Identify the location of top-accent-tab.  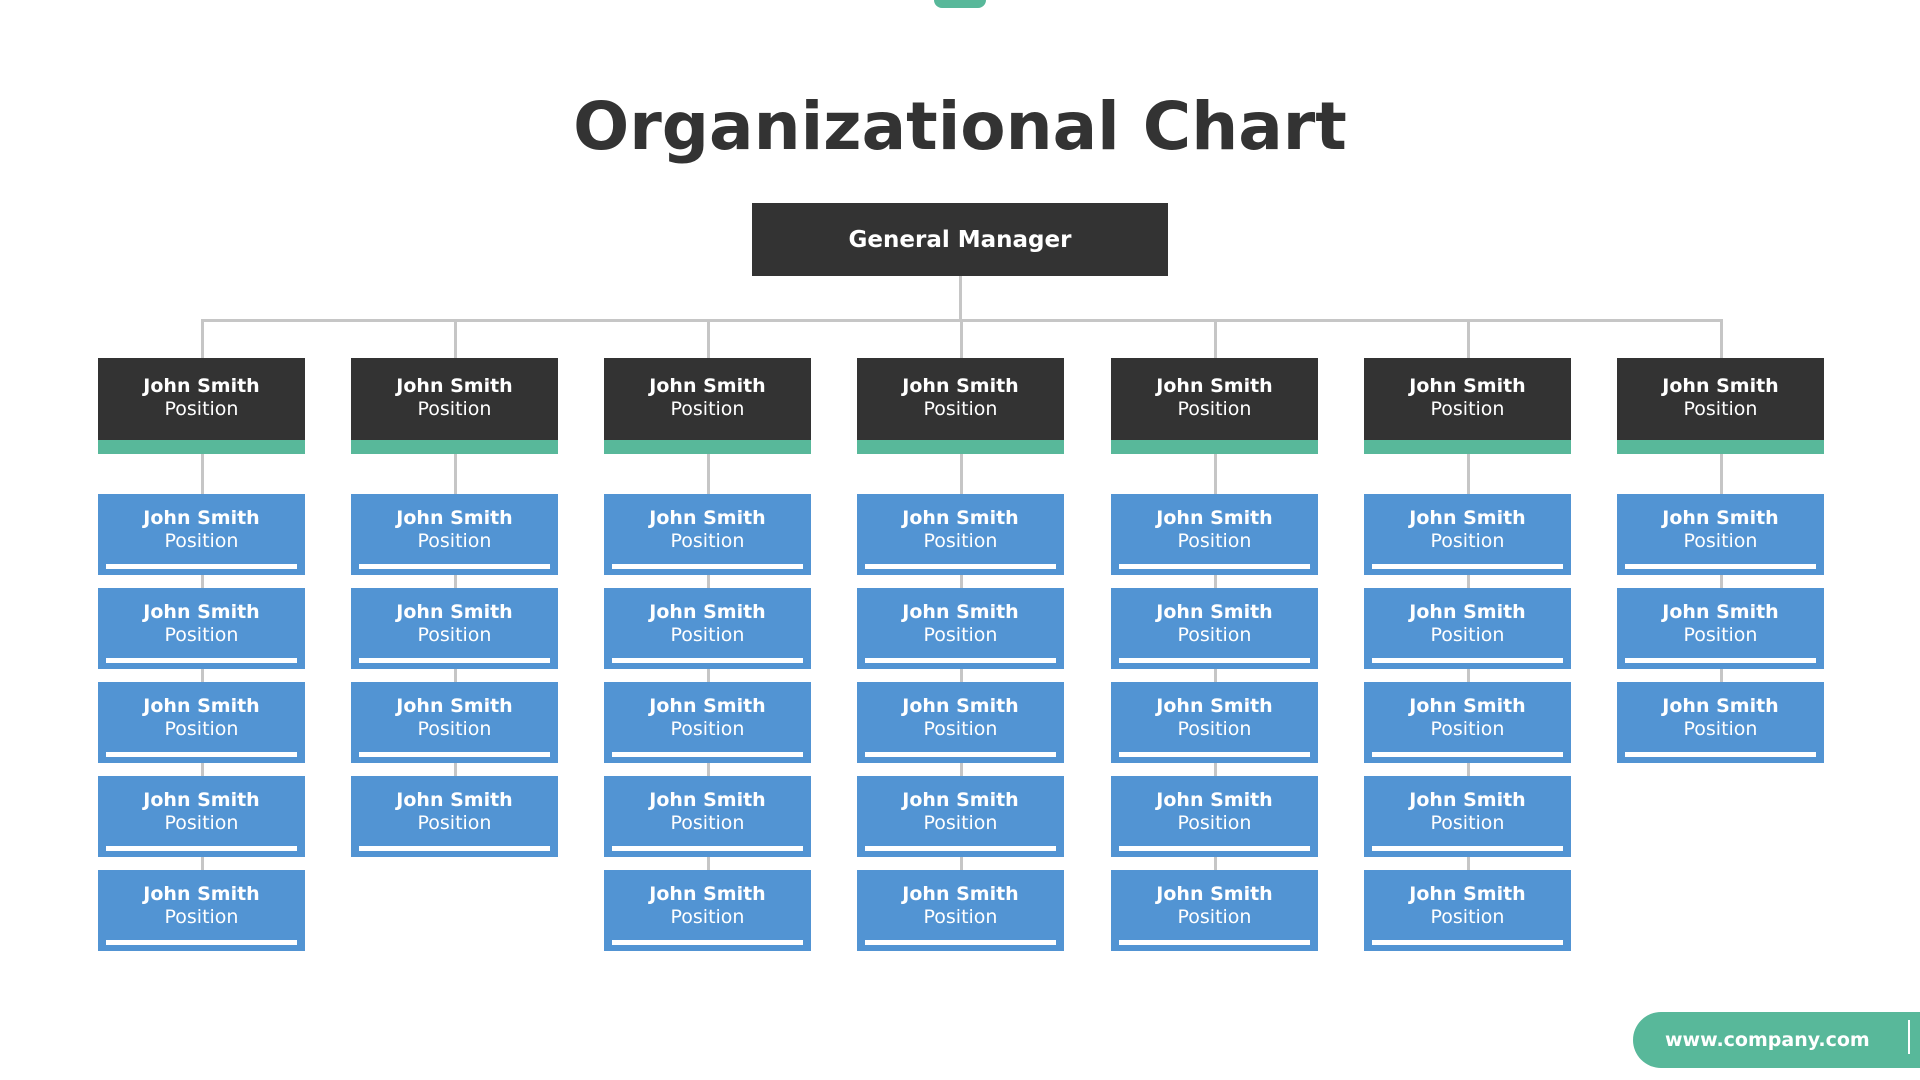
(960, 4).